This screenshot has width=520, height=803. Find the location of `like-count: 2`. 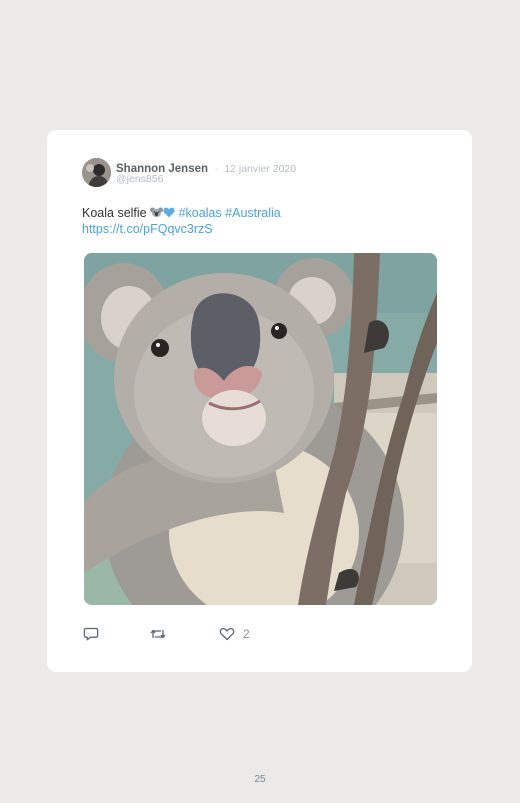

like-count: 2 is located at coordinates (246, 634).